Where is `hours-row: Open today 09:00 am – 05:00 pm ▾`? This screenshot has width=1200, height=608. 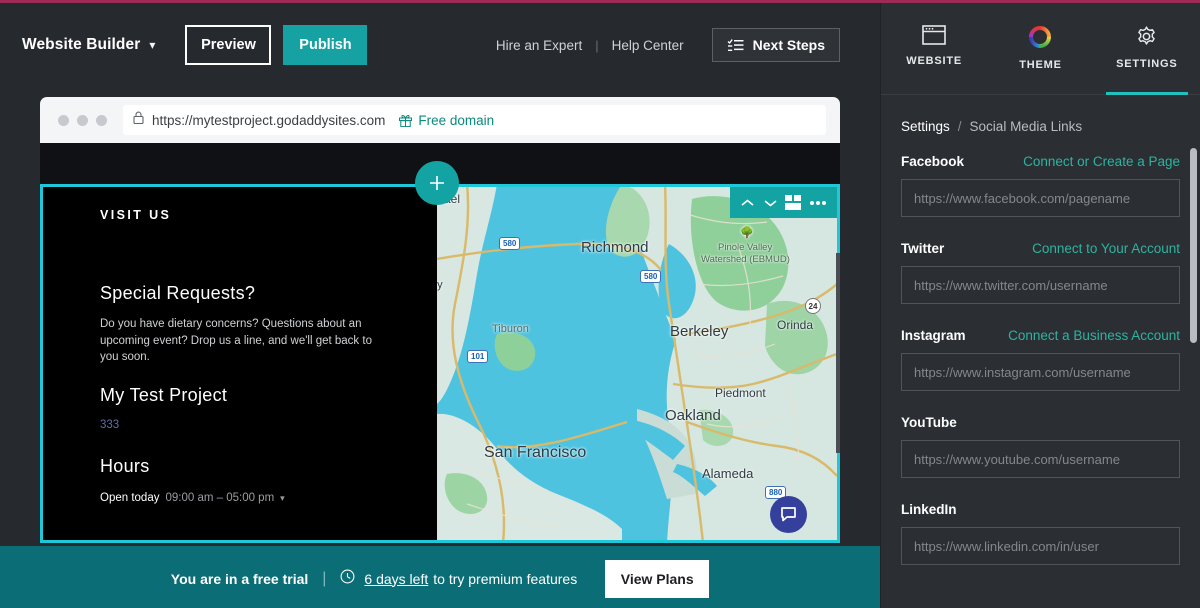 hours-row: Open today 09:00 am – 05:00 pm ▾ is located at coordinates (192, 498).